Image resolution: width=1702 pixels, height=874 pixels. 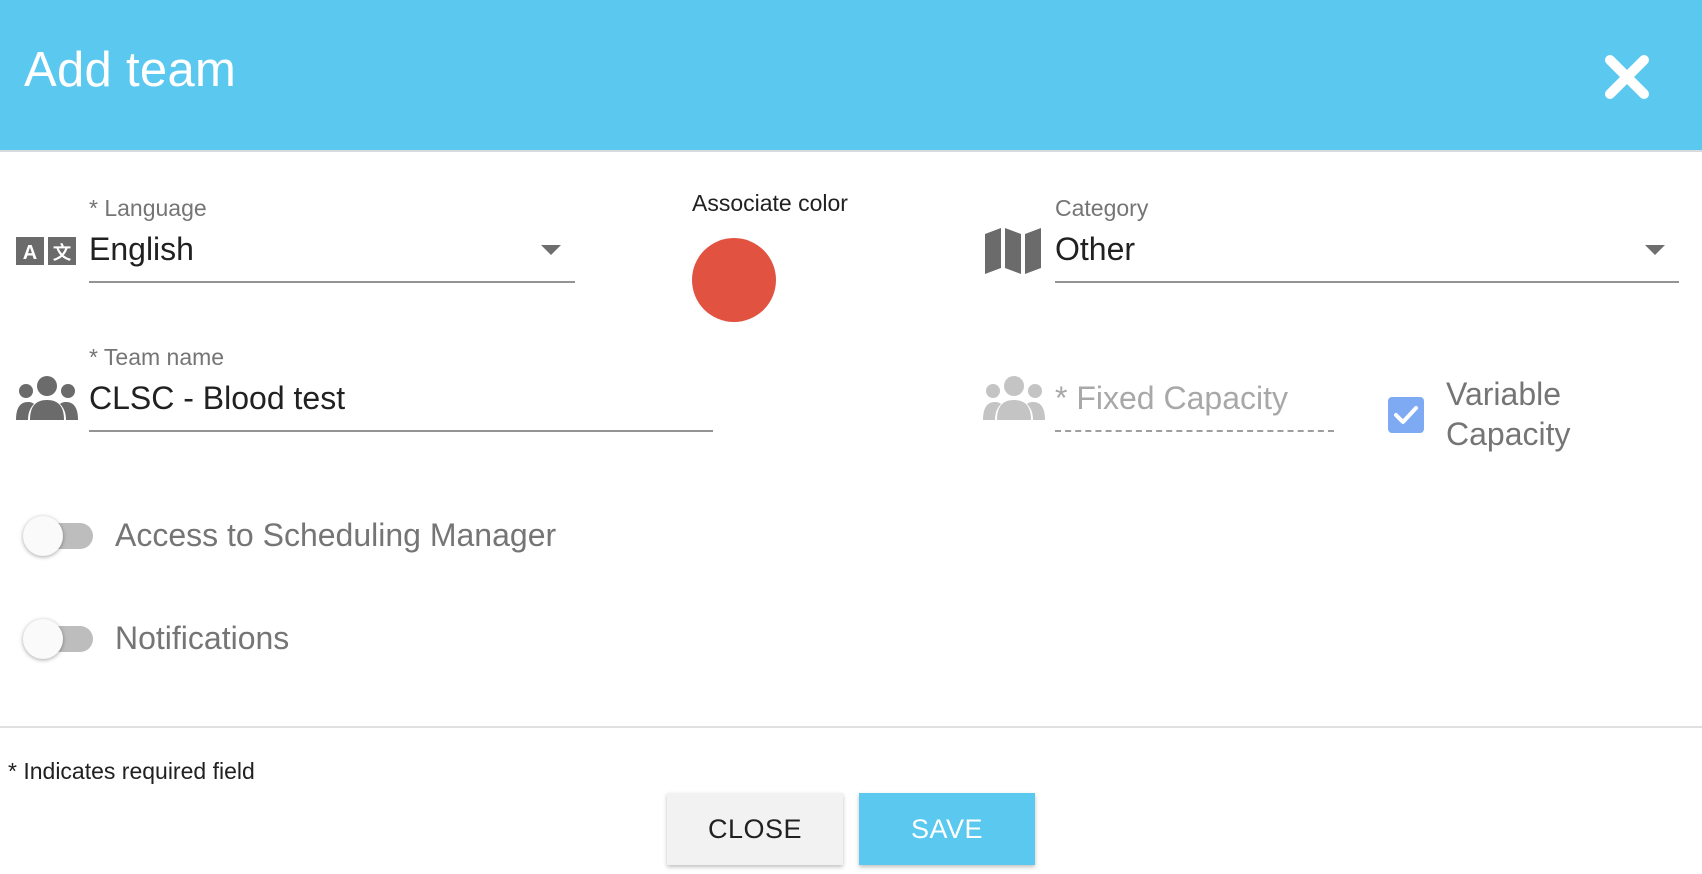 I want to click on svg-text: 文, so click(x=62, y=253).